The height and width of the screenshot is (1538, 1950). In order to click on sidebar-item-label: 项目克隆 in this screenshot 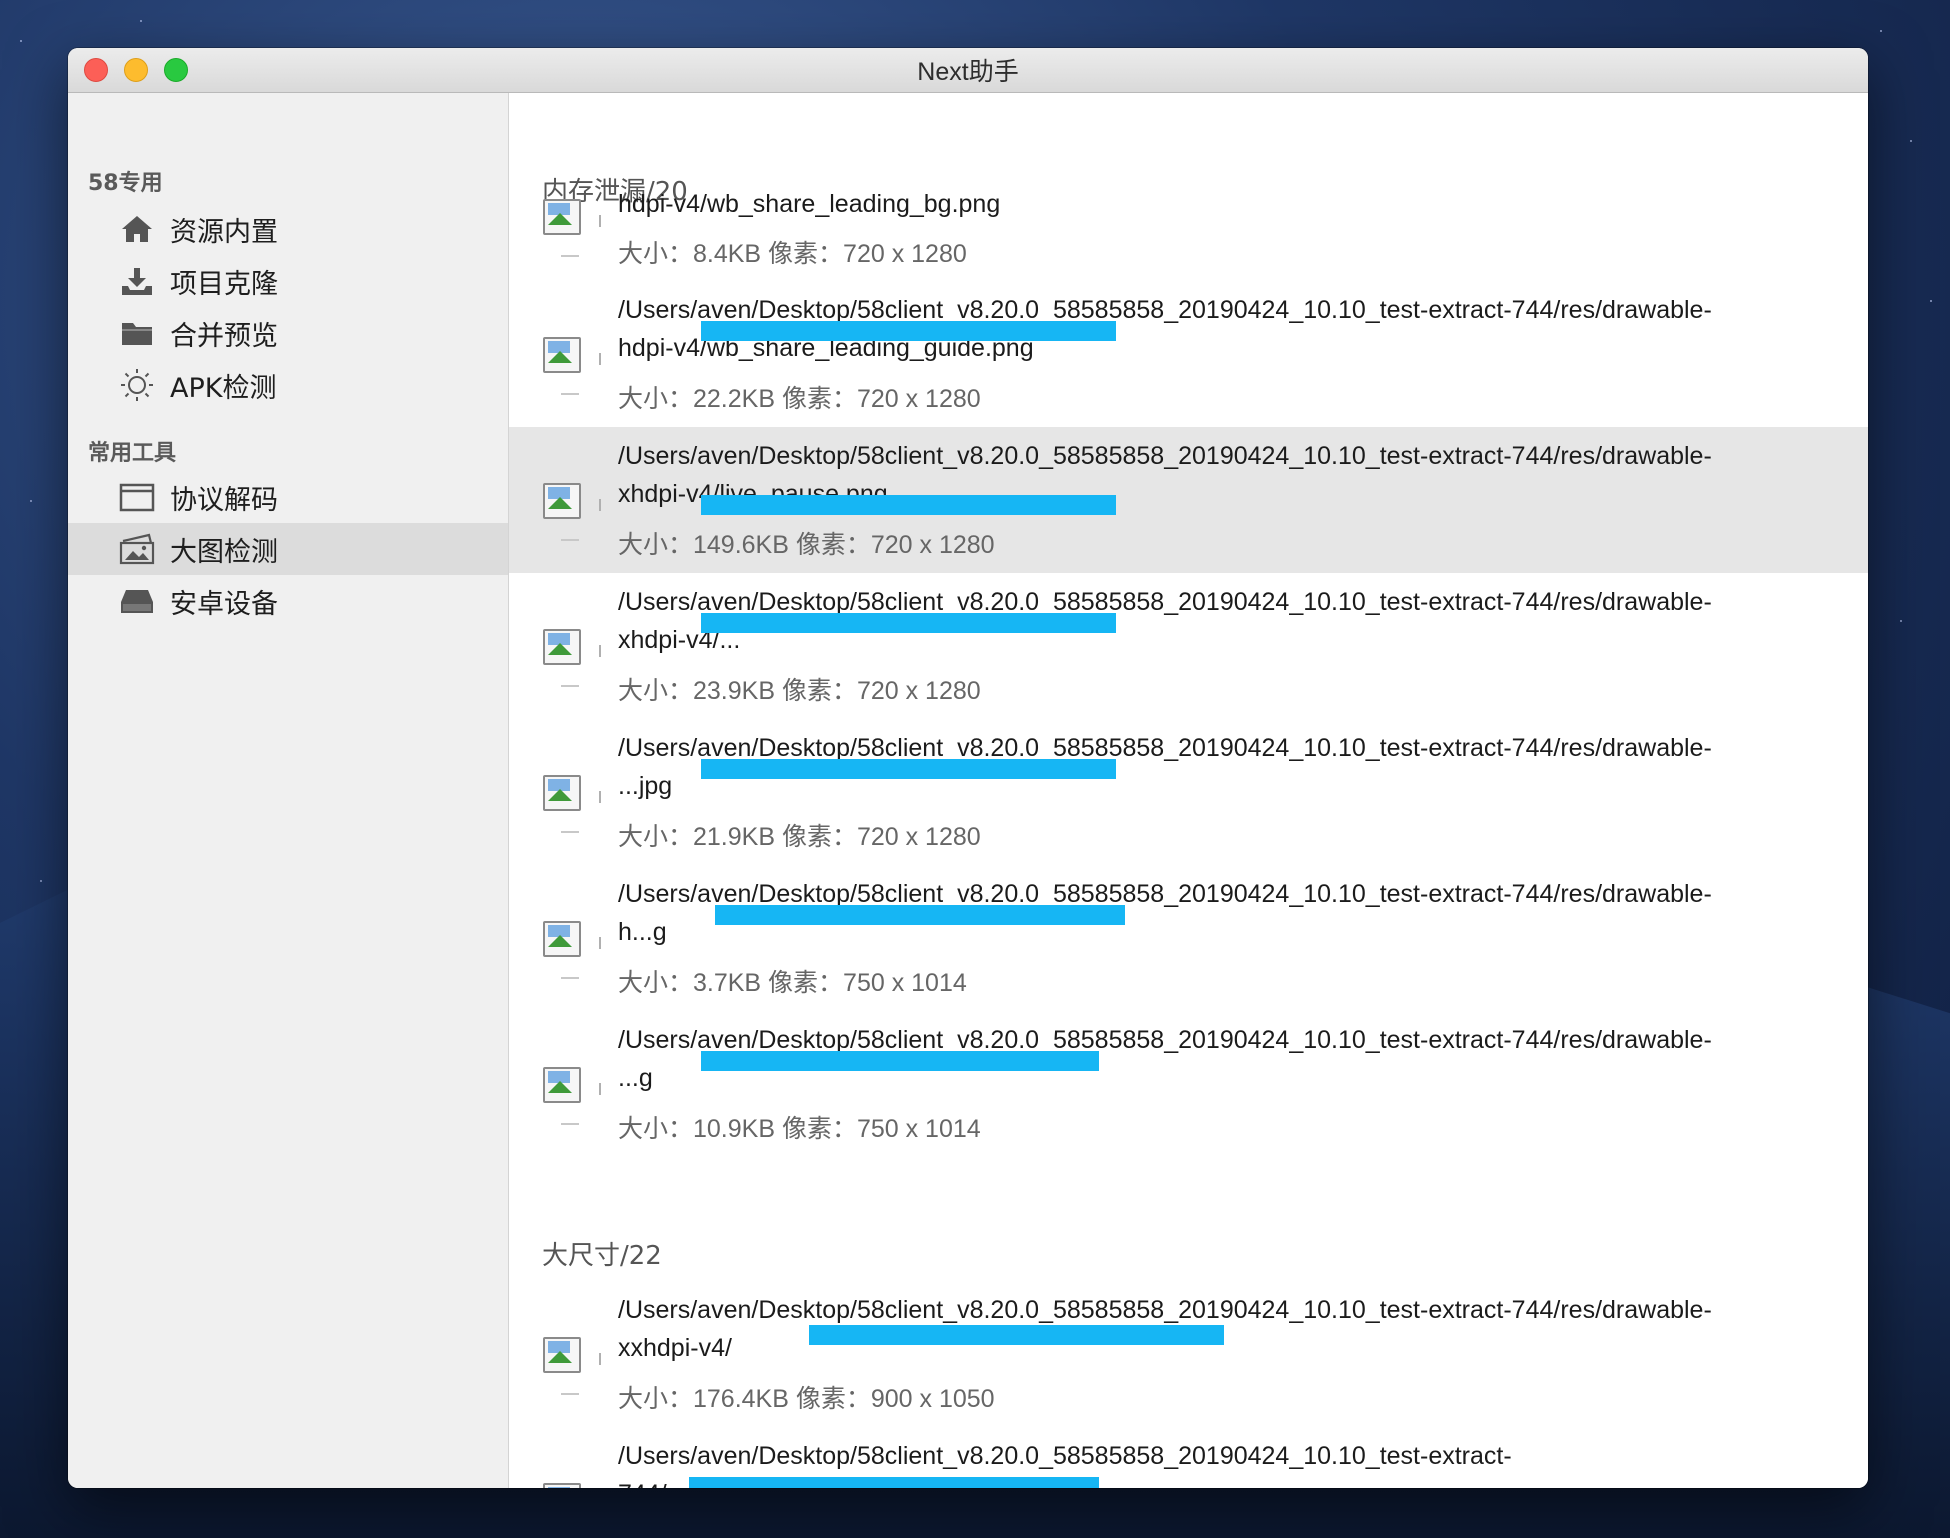, I will do `click(224, 284)`.